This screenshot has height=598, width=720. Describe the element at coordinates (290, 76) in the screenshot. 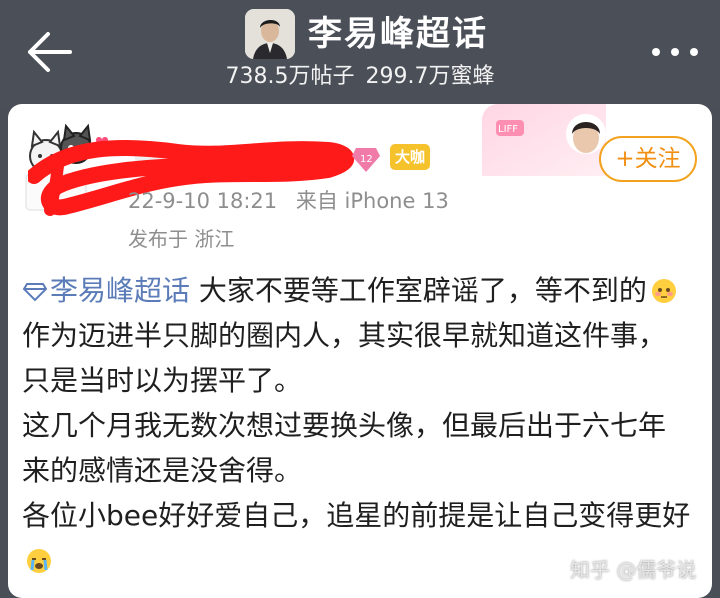

I see `posts-count: 738.5万帖子` at that location.